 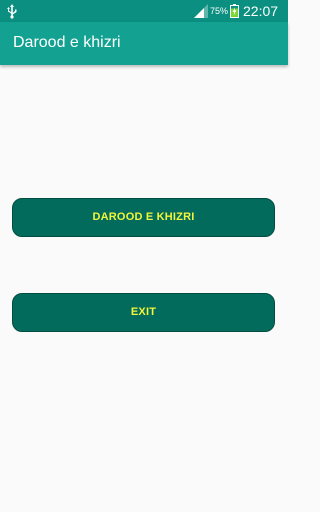 What do you see at coordinates (143, 217) in the screenshot?
I see `darood-e-khizri-button: DAROOD E KHIZRI` at bounding box center [143, 217].